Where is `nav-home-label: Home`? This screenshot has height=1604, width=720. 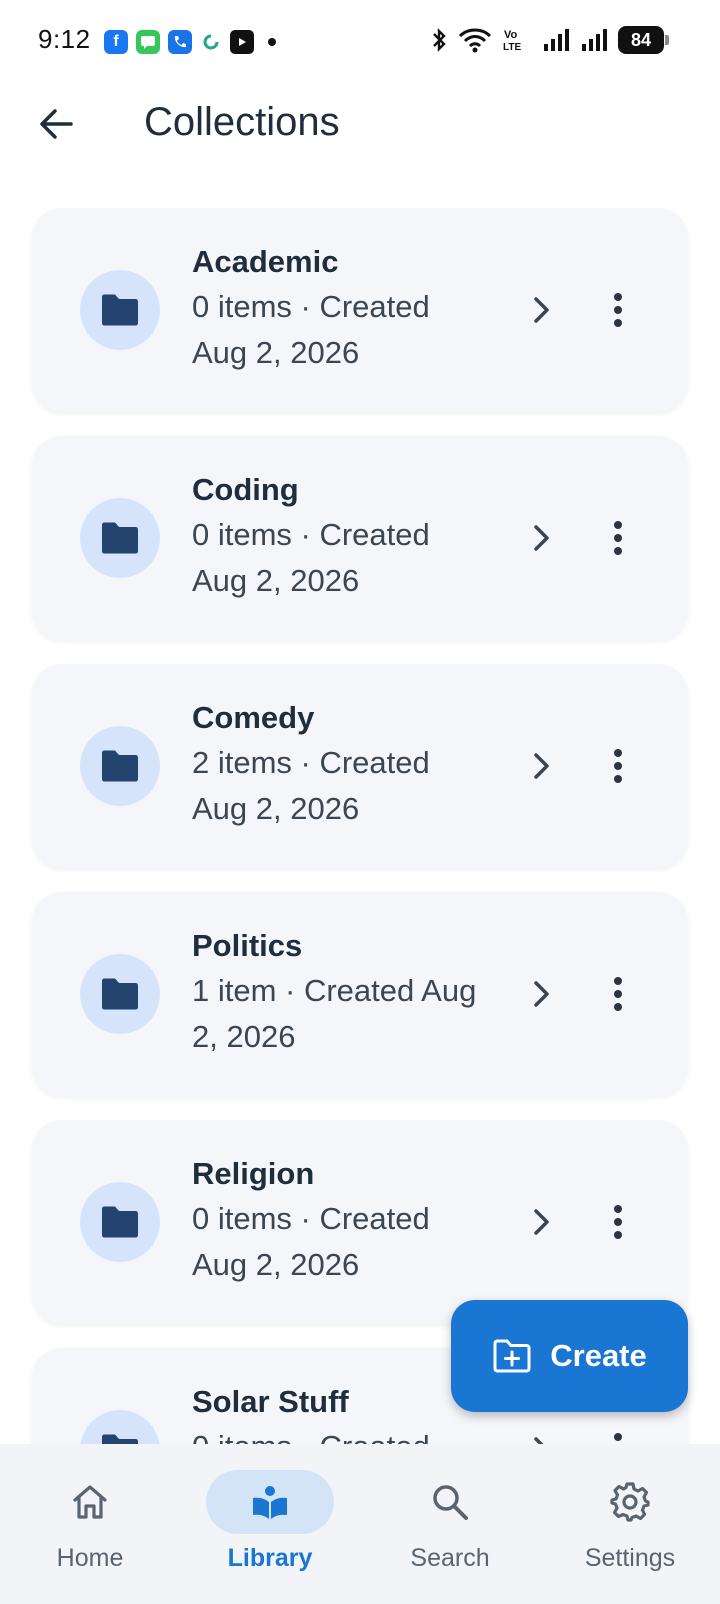
nav-home-label: Home is located at coordinates (90, 1558).